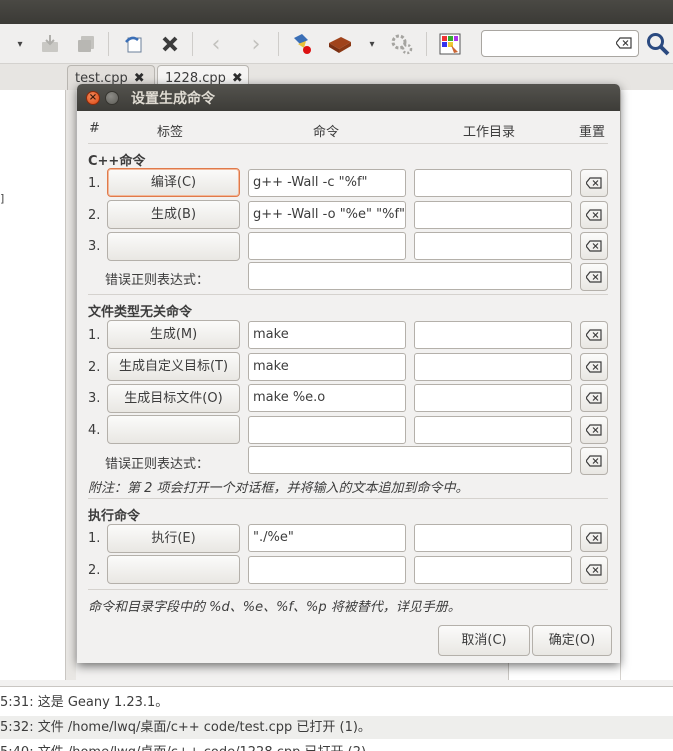 The image size is (673, 751). I want to click on cpp-command-field-1: g++ -Wall -c "%f", so click(327, 183).